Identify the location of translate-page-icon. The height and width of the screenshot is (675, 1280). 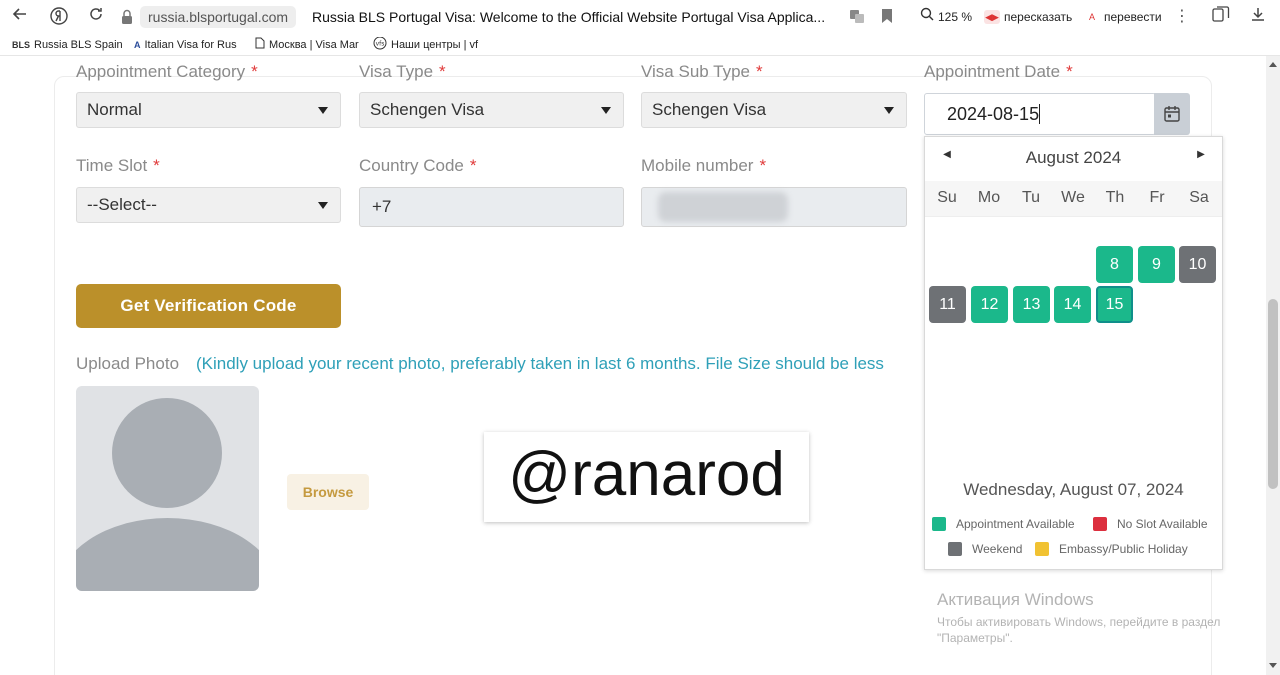
(857, 17).